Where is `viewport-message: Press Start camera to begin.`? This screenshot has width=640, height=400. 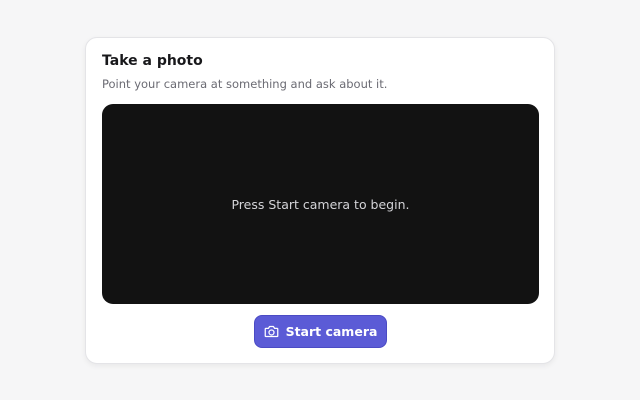 viewport-message: Press Start camera to begin. is located at coordinates (320, 204).